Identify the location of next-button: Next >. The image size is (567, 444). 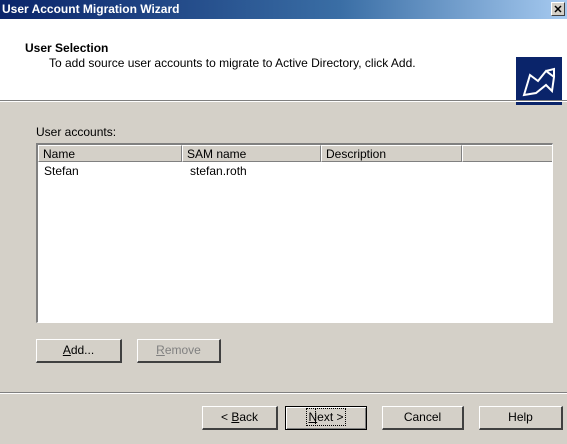
(326, 418).